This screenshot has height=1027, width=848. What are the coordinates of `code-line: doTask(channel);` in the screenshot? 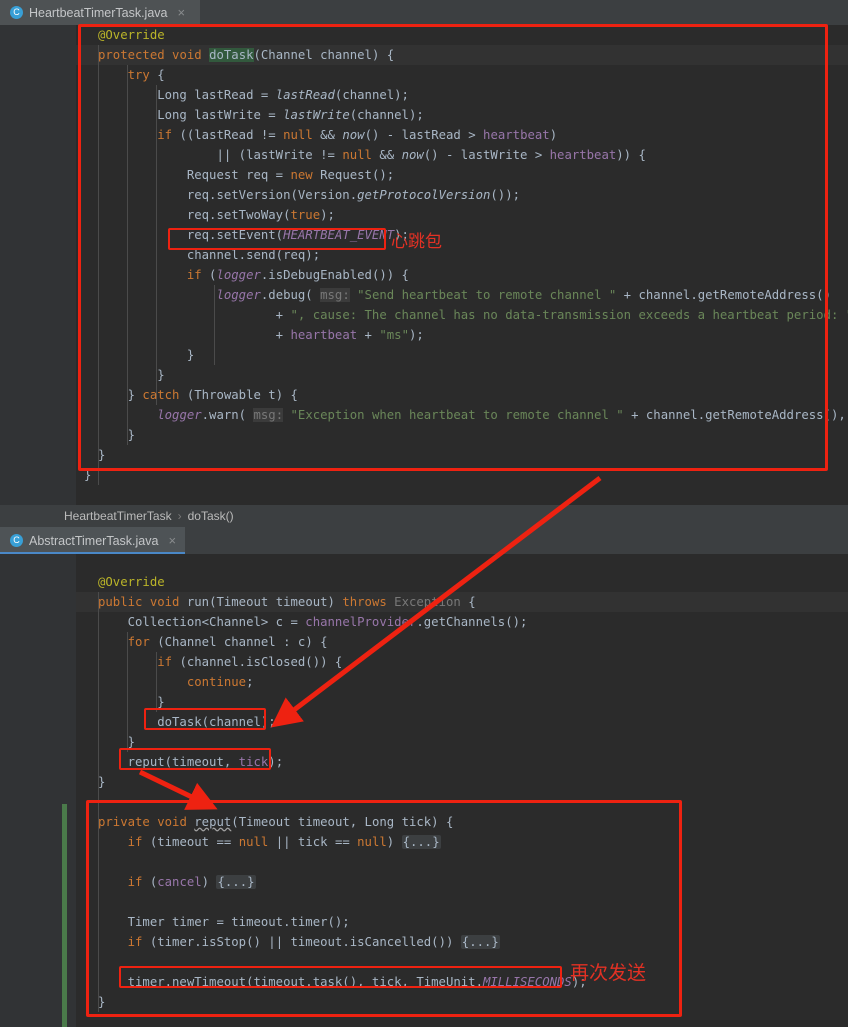 It's located at (187, 722).